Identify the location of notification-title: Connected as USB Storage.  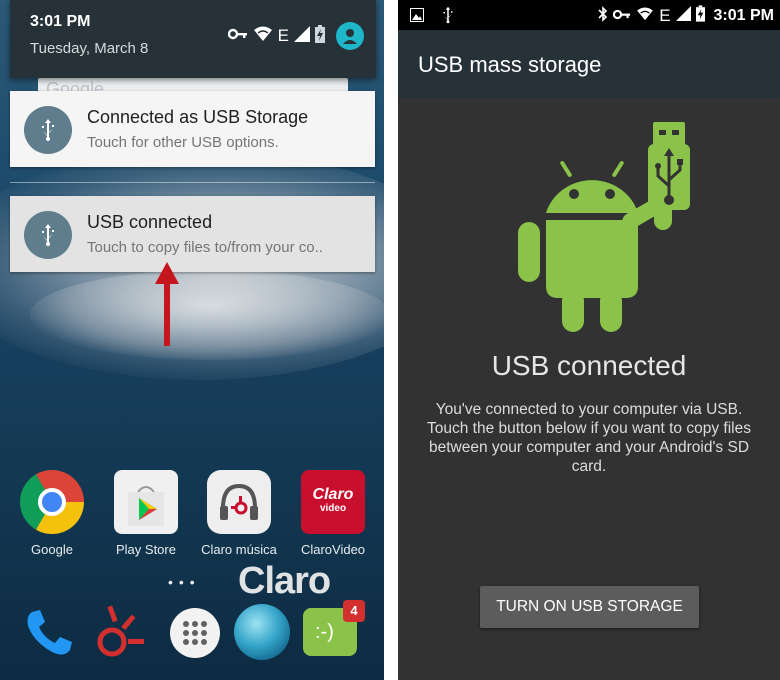
(198, 117).